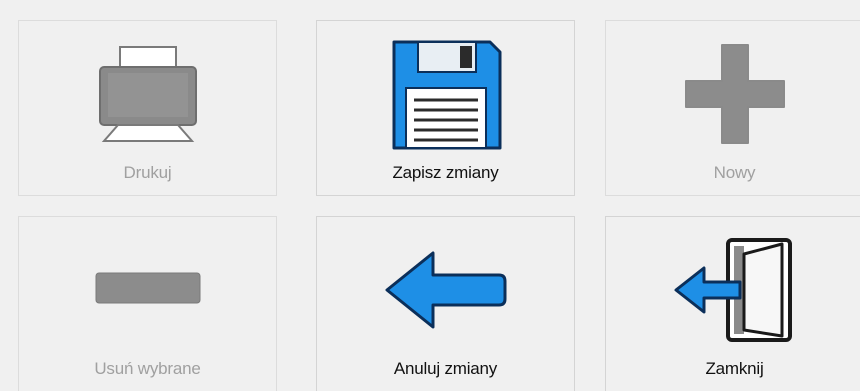  I want to click on cancel-changes-button-label: Anuluj zmiany, so click(445, 368).